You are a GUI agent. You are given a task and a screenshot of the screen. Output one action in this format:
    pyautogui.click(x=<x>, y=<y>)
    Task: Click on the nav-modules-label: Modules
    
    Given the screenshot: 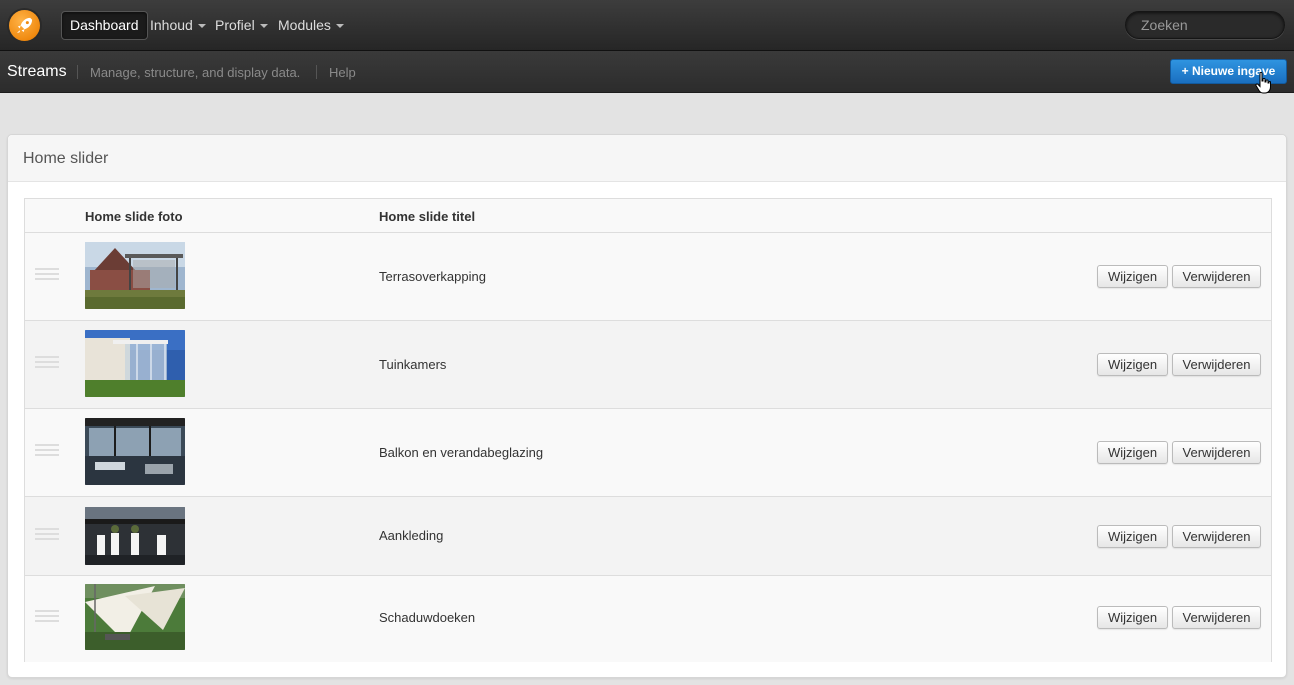 What is the action you would take?
    pyautogui.click(x=304, y=25)
    